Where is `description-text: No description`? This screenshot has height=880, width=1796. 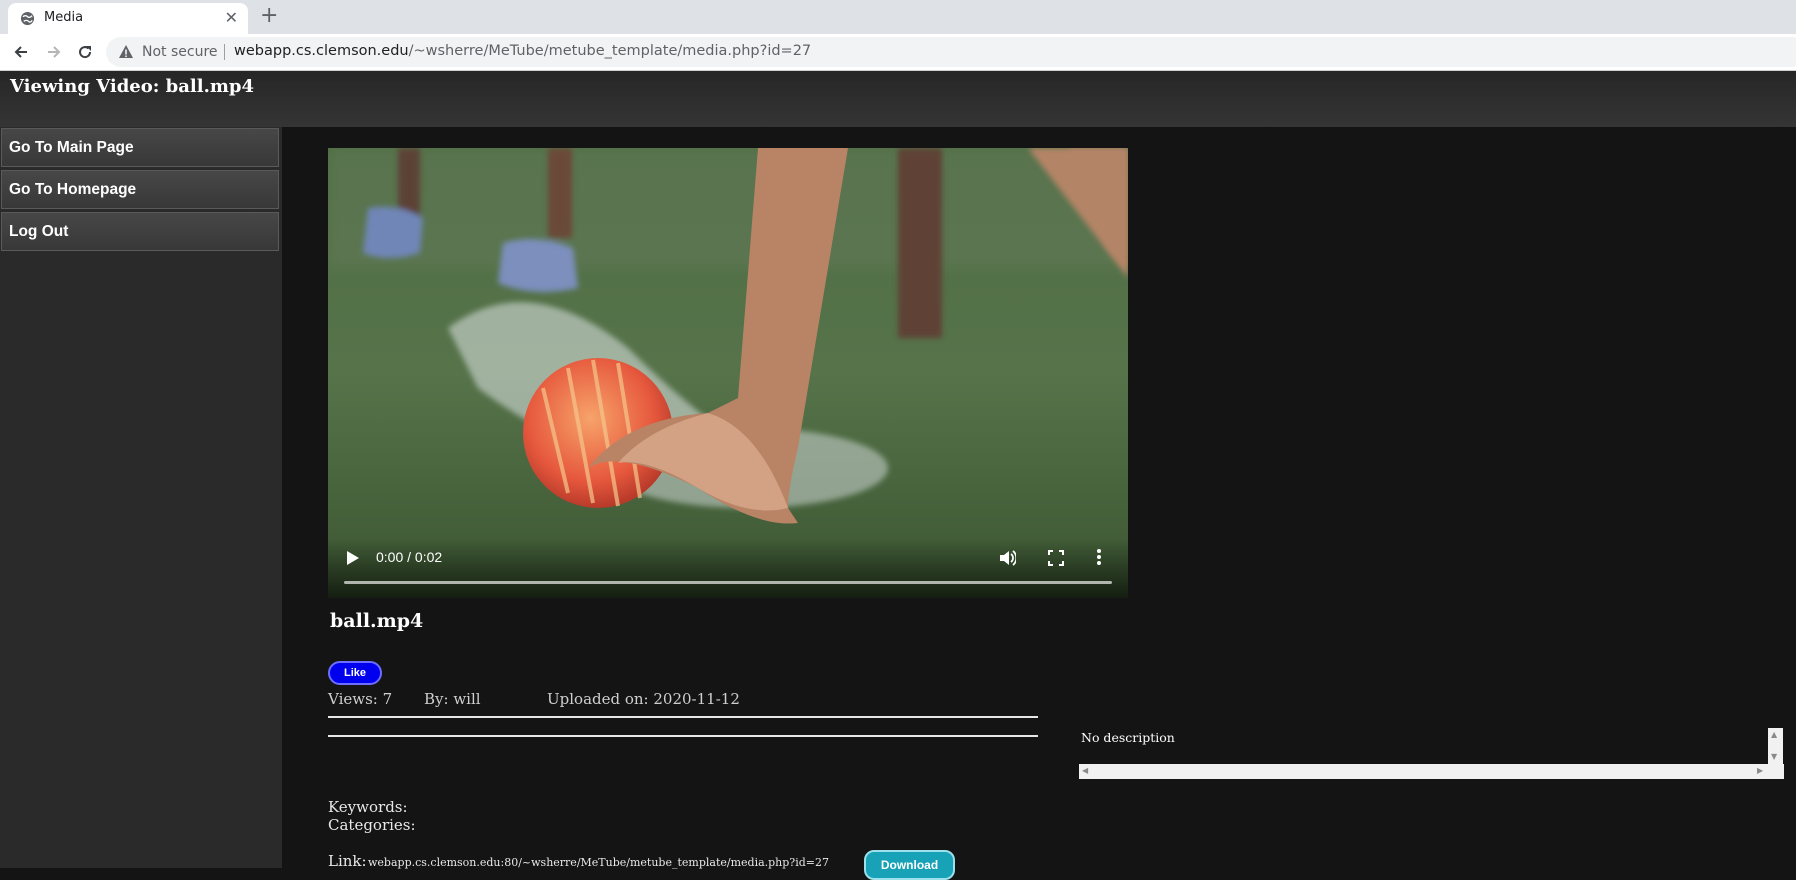
description-text: No description is located at coordinates (1128, 737).